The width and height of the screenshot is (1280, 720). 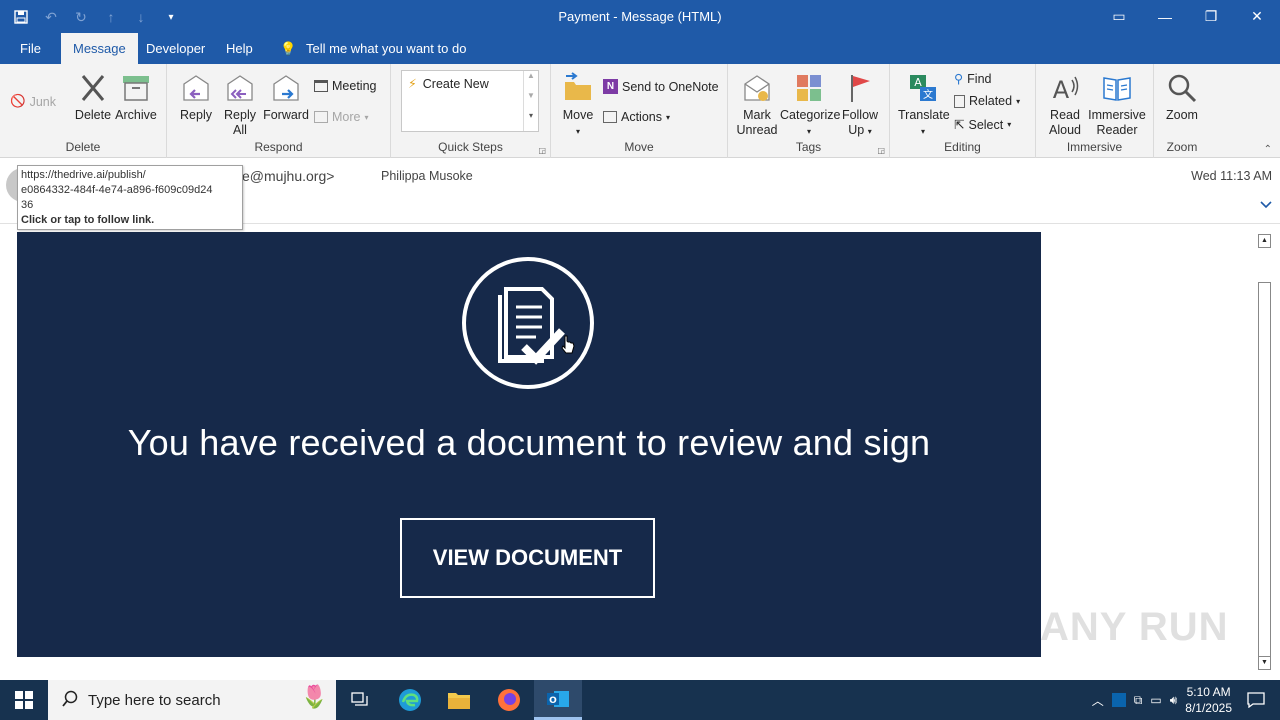 What do you see at coordinates (470, 147) in the screenshot?
I see `quick-steps-label: Quick Steps` at bounding box center [470, 147].